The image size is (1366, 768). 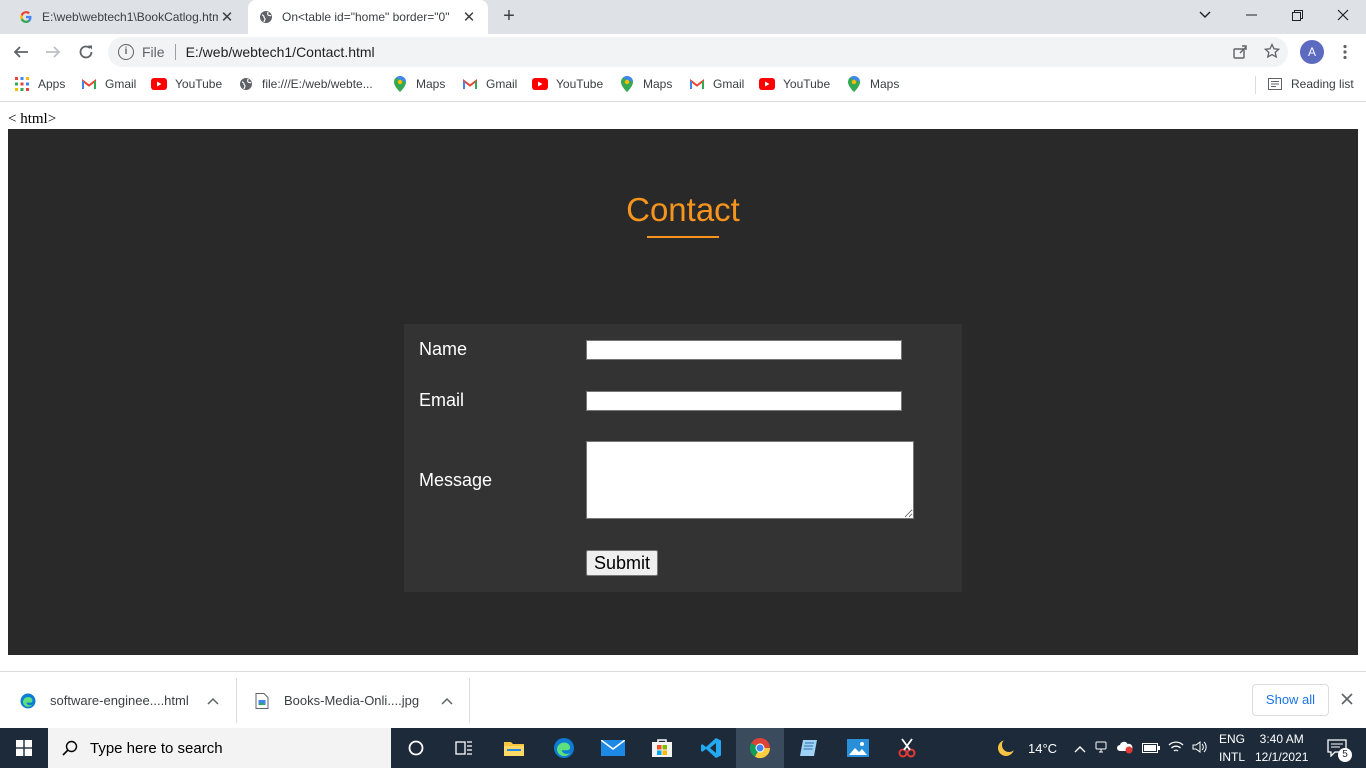 I want to click on message-textarea, so click(x=750, y=480).